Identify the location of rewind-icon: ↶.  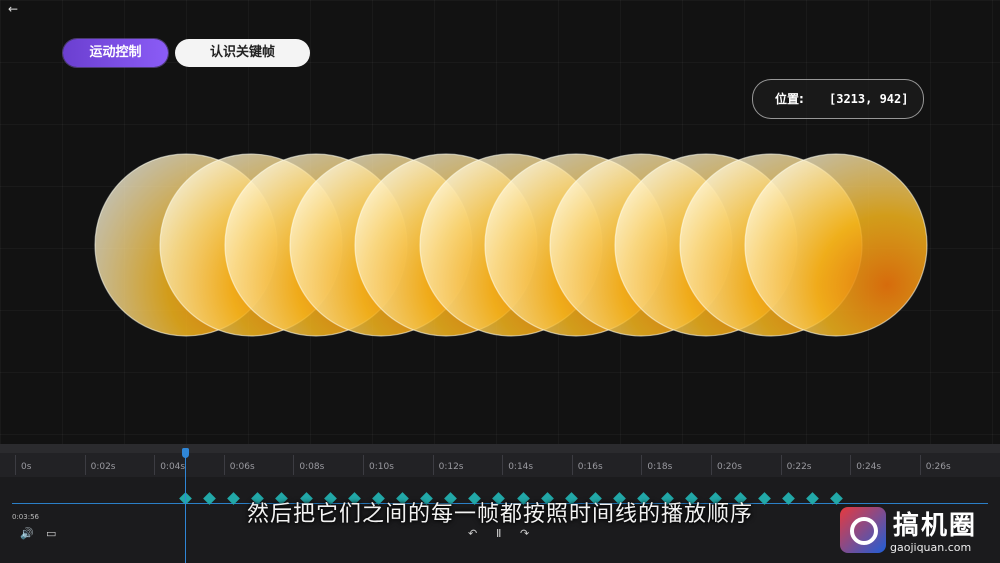
(472, 534).